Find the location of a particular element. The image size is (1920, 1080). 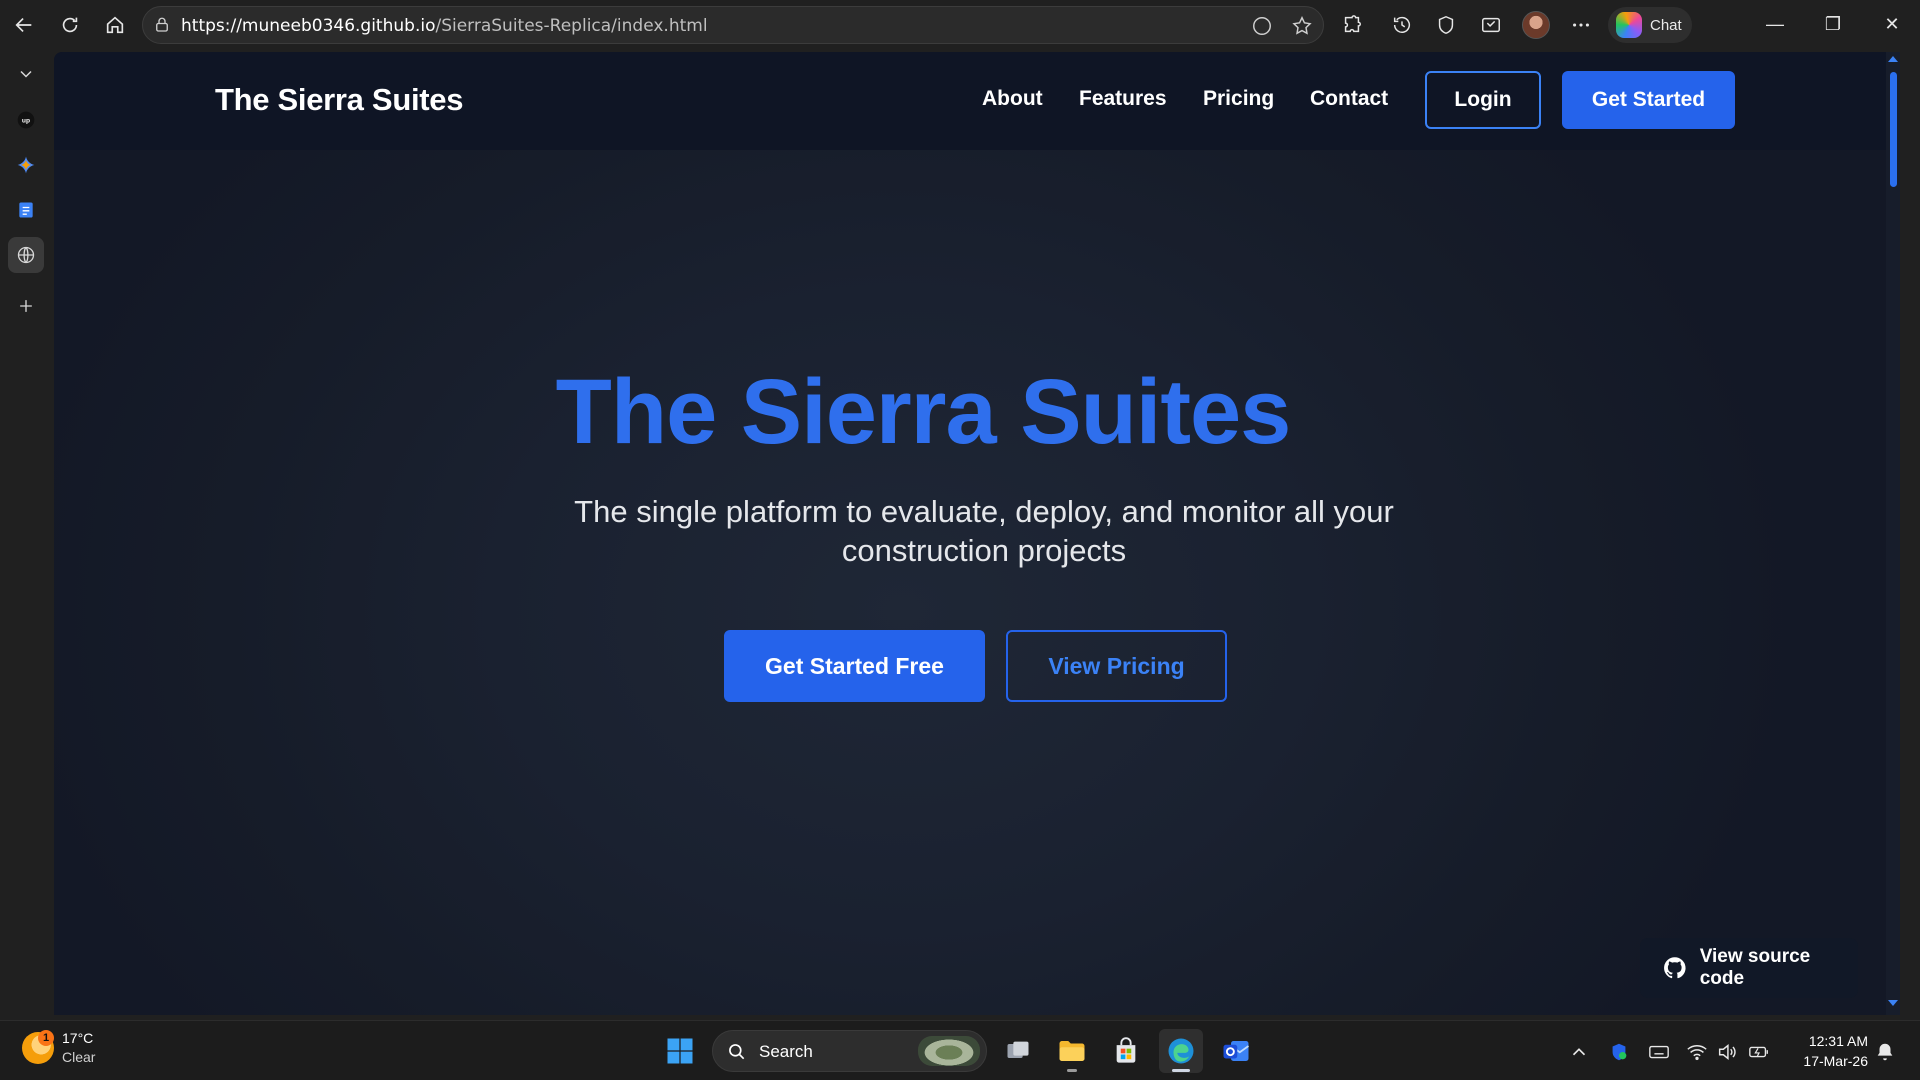

lock-icon is located at coordinates (162, 25).